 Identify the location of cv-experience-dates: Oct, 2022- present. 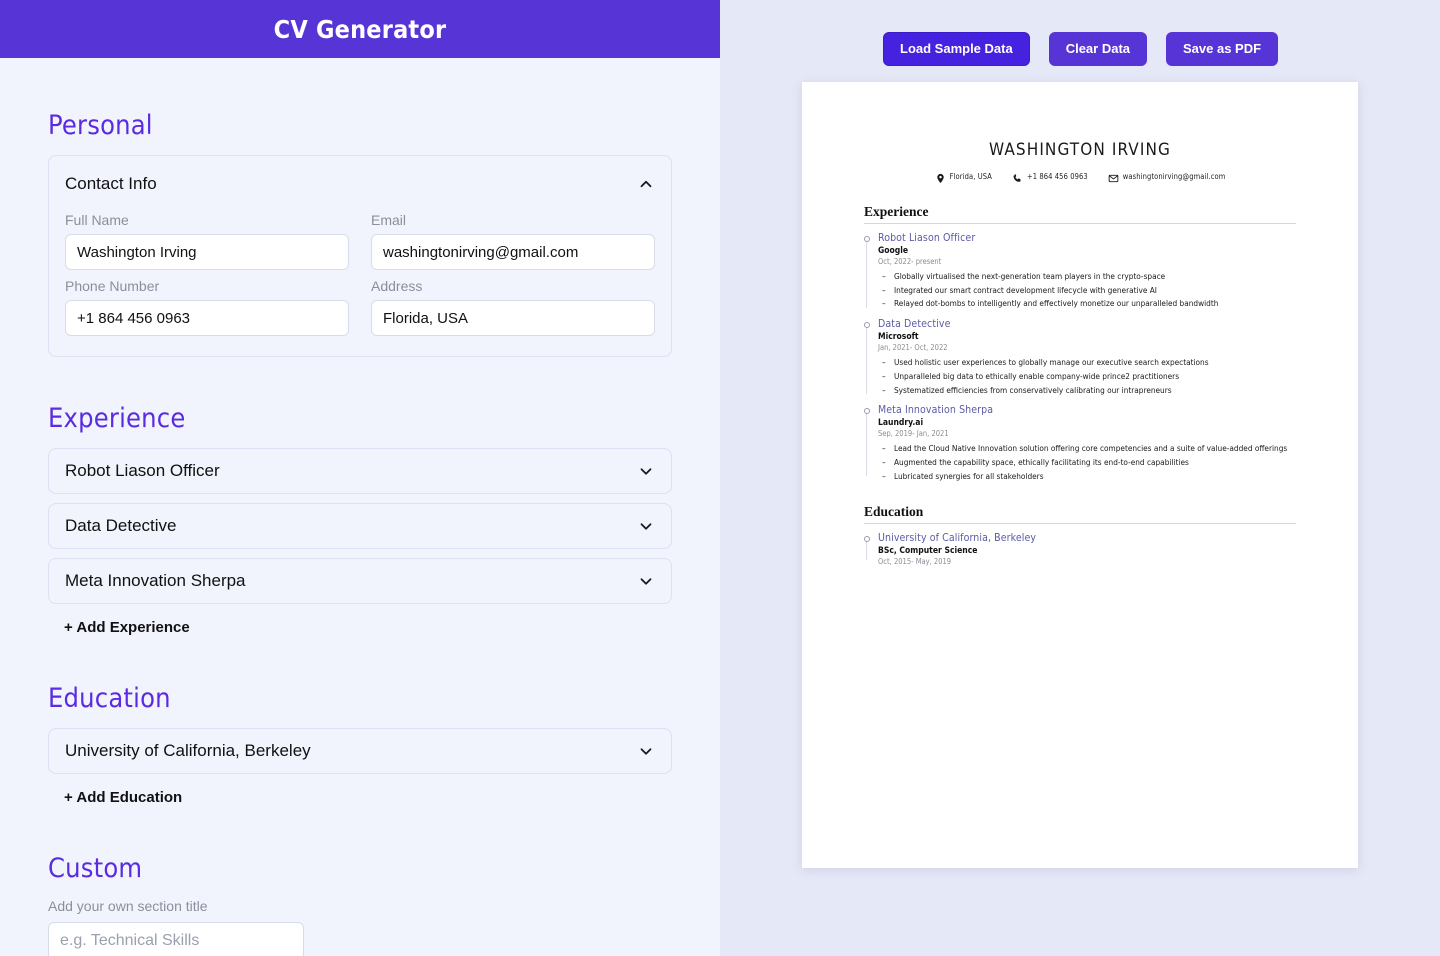
(910, 261).